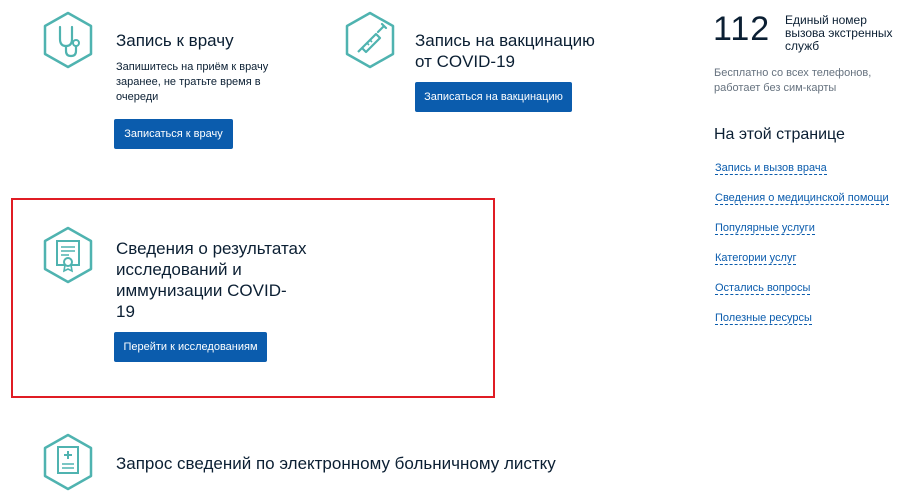  Describe the element at coordinates (742, 29) in the screenshot. I see `emergency-number: 112` at that location.